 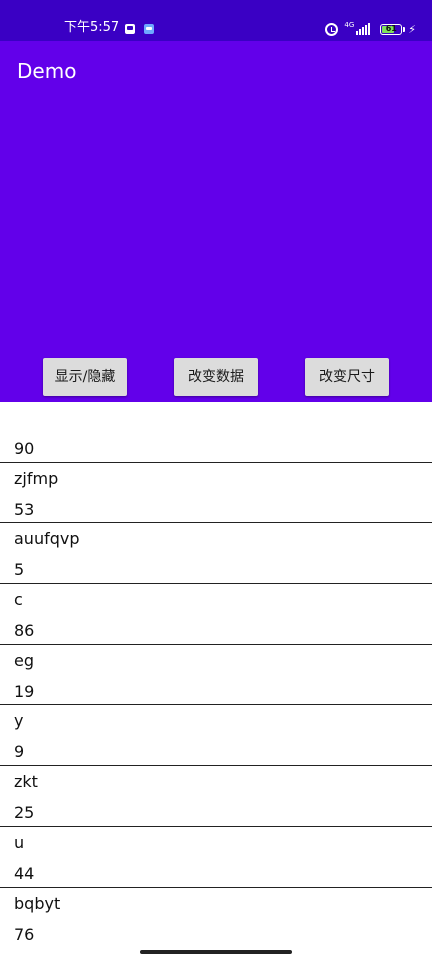 What do you see at coordinates (24, 934) in the screenshot?
I see `list-item-value: 76` at bounding box center [24, 934].